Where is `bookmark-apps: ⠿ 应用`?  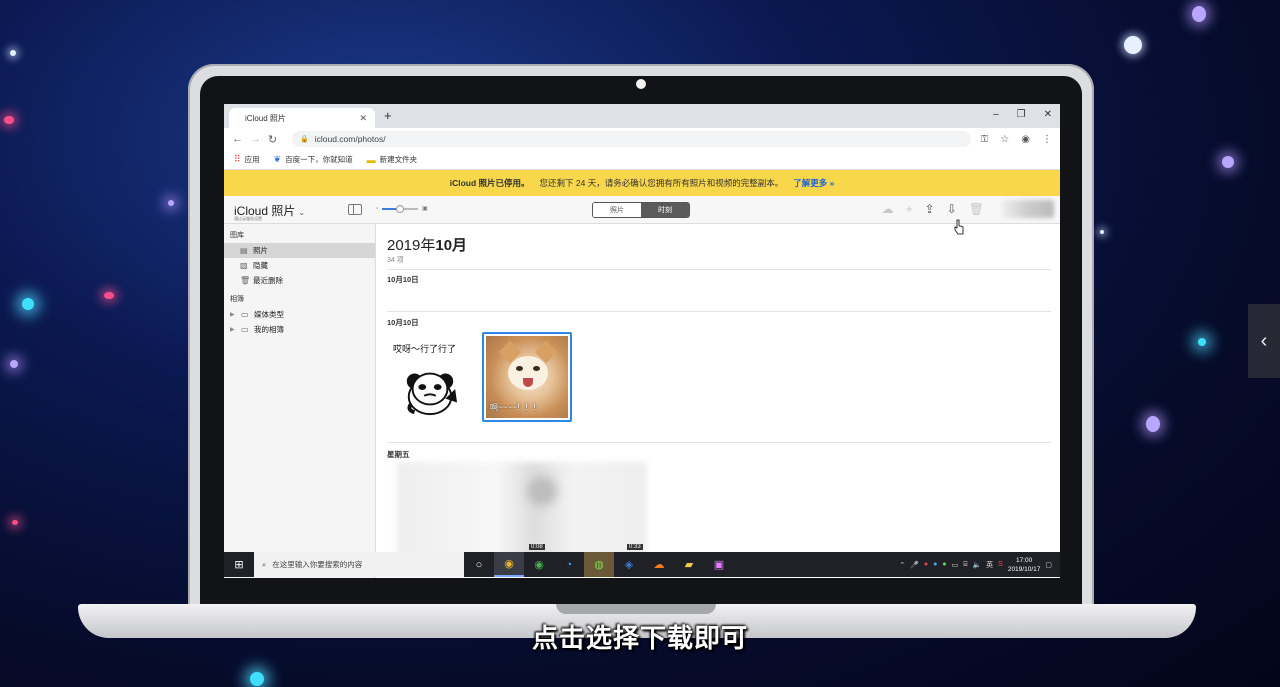
bookmark-apps: ⠿ 应用 is located at coordinates (247, 159).